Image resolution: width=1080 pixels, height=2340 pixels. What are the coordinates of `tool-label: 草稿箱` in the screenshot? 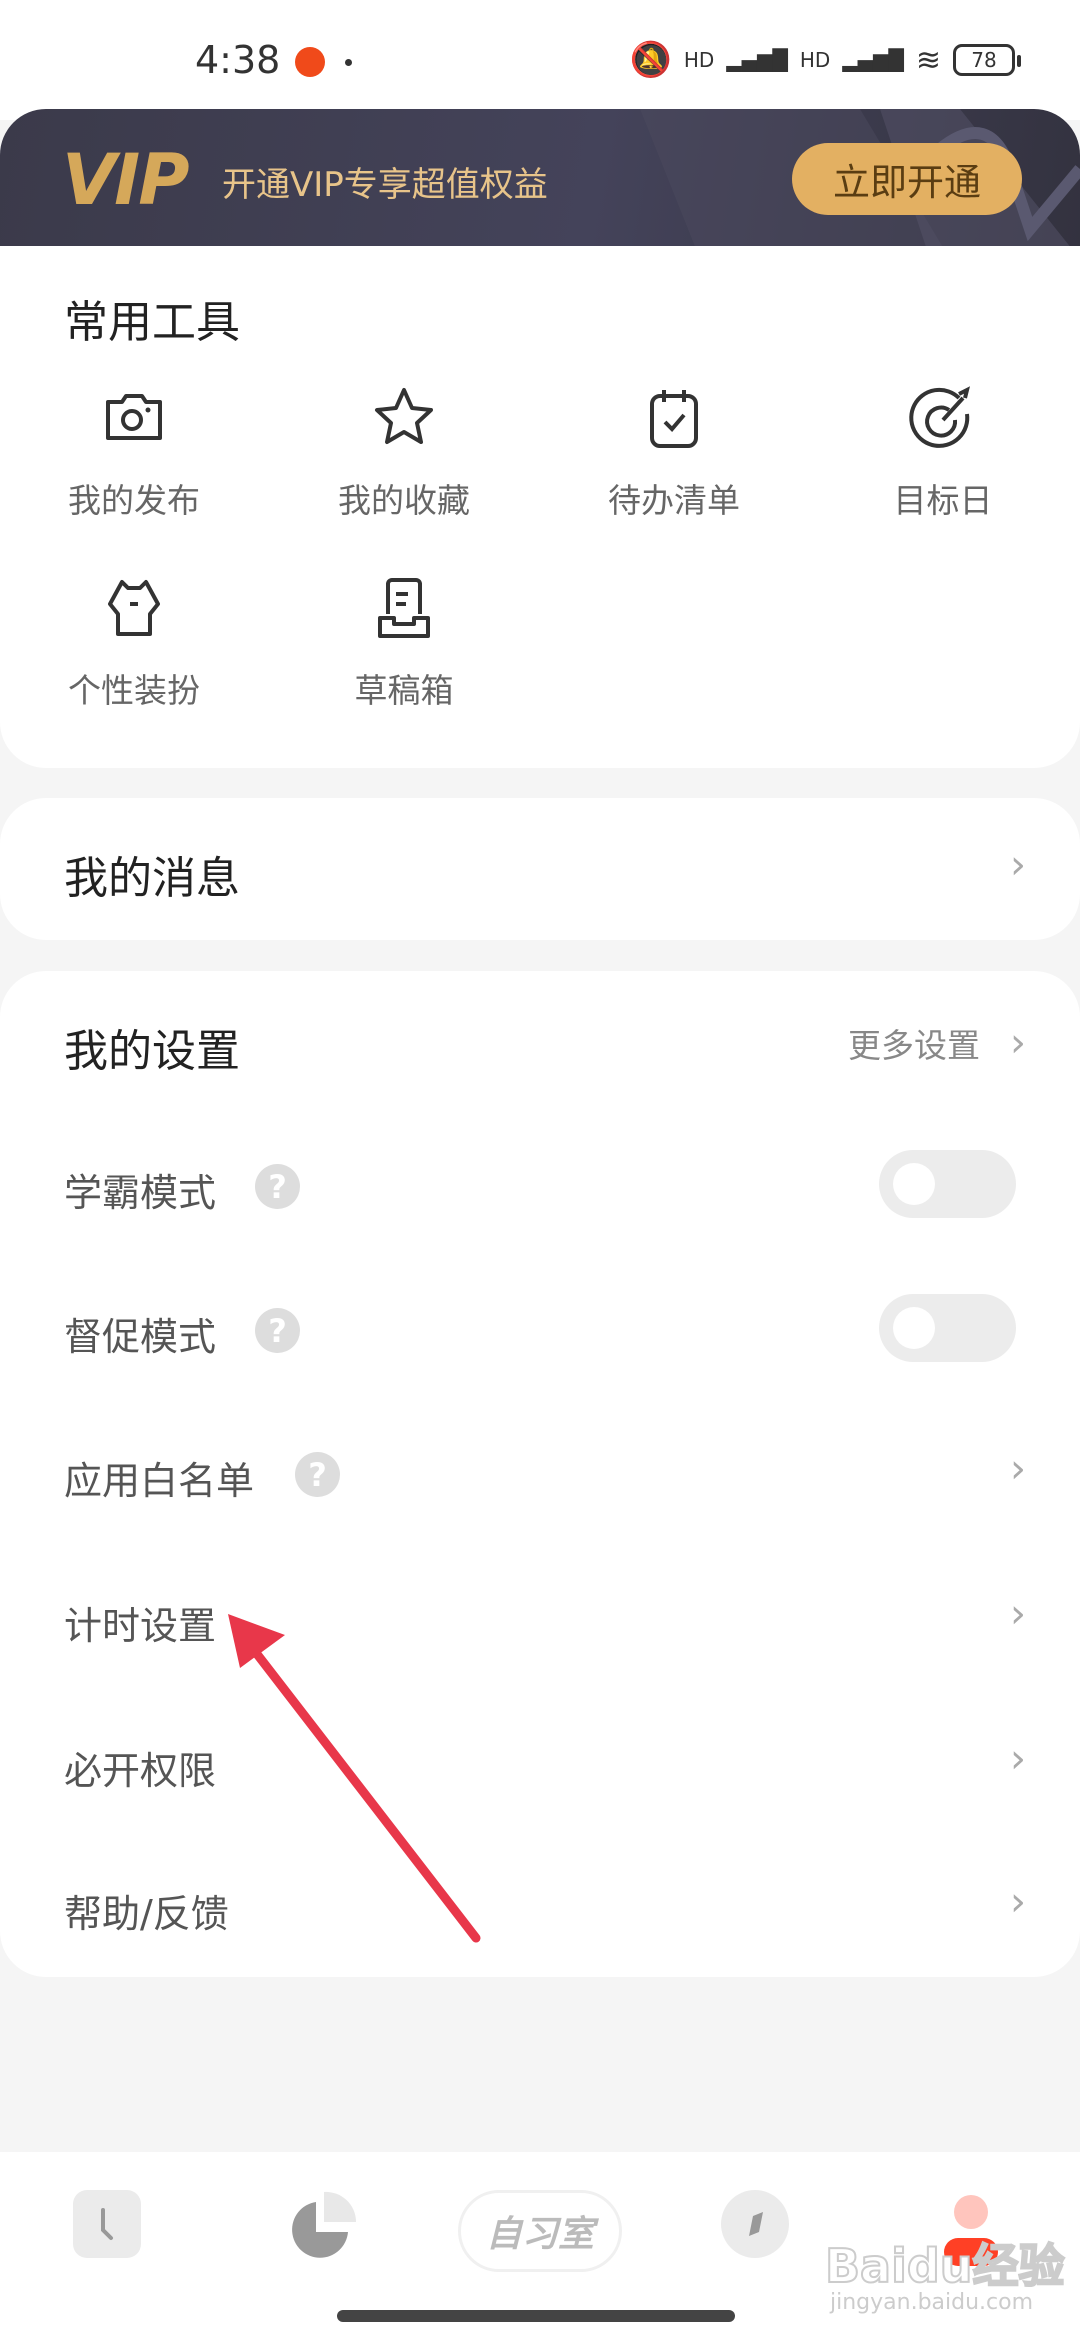 It's located at (404, 690).